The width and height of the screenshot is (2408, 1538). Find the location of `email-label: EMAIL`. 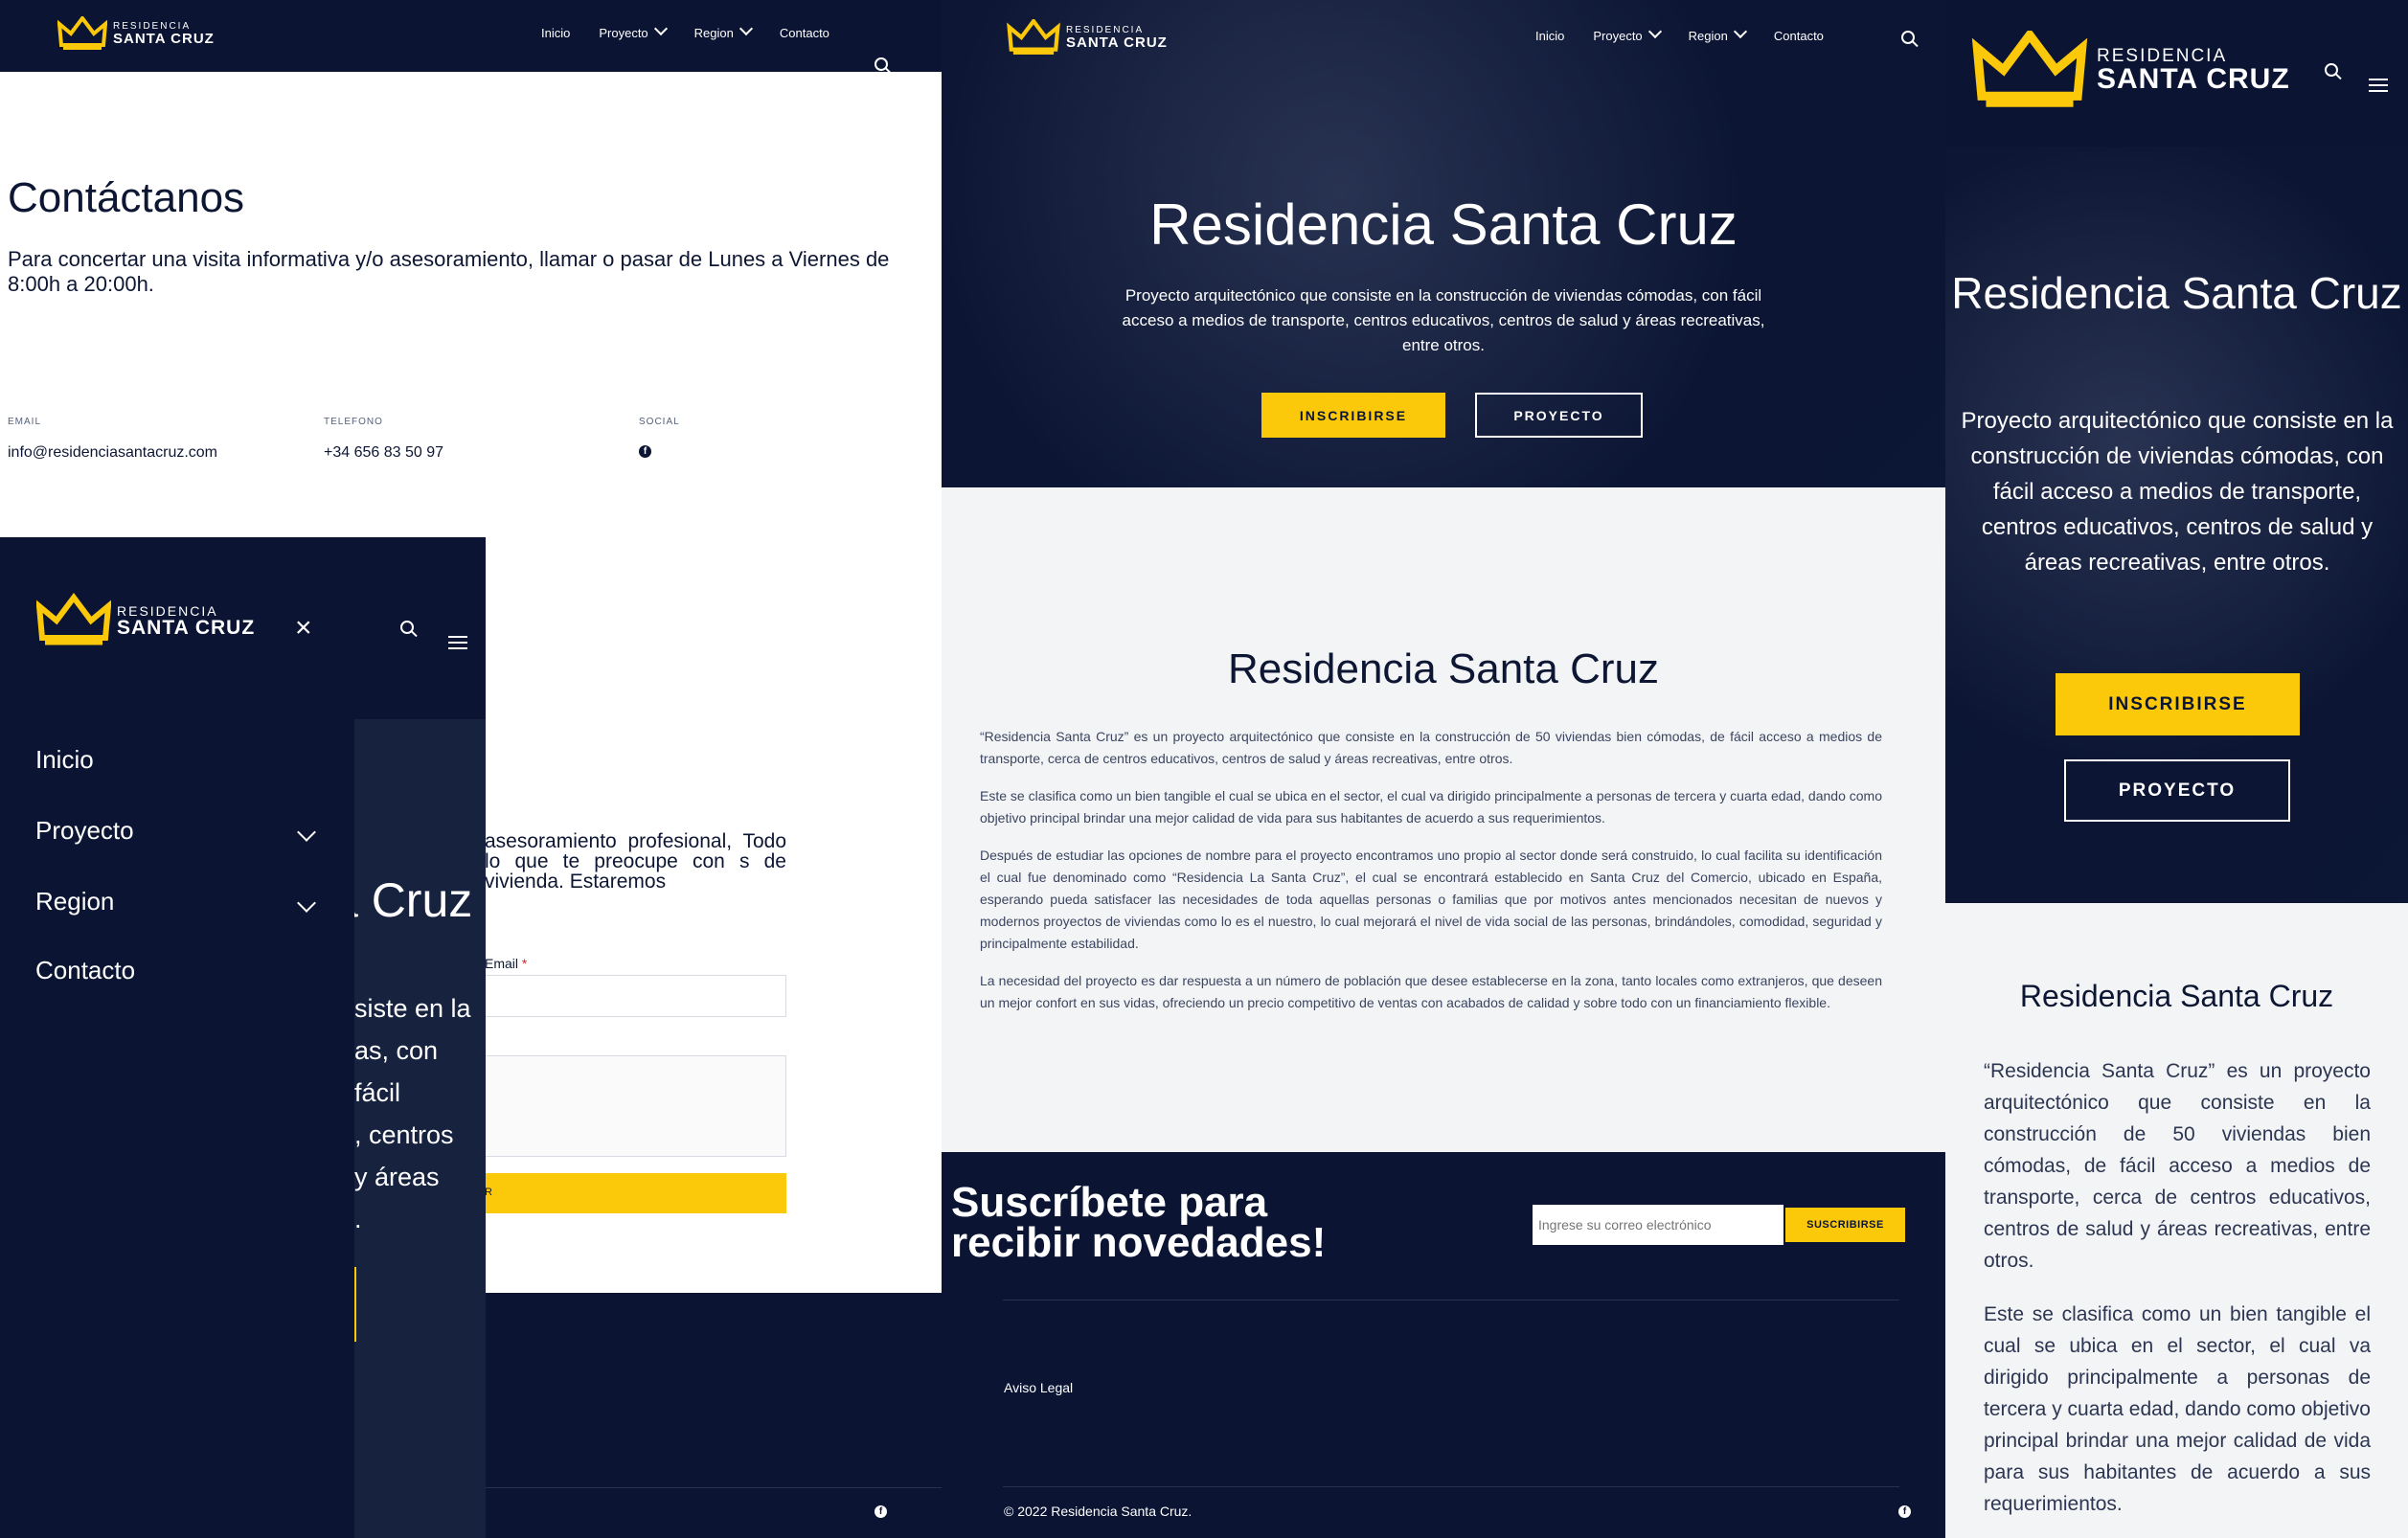

email-label: EMAIL is located at coordinates (25, 422).